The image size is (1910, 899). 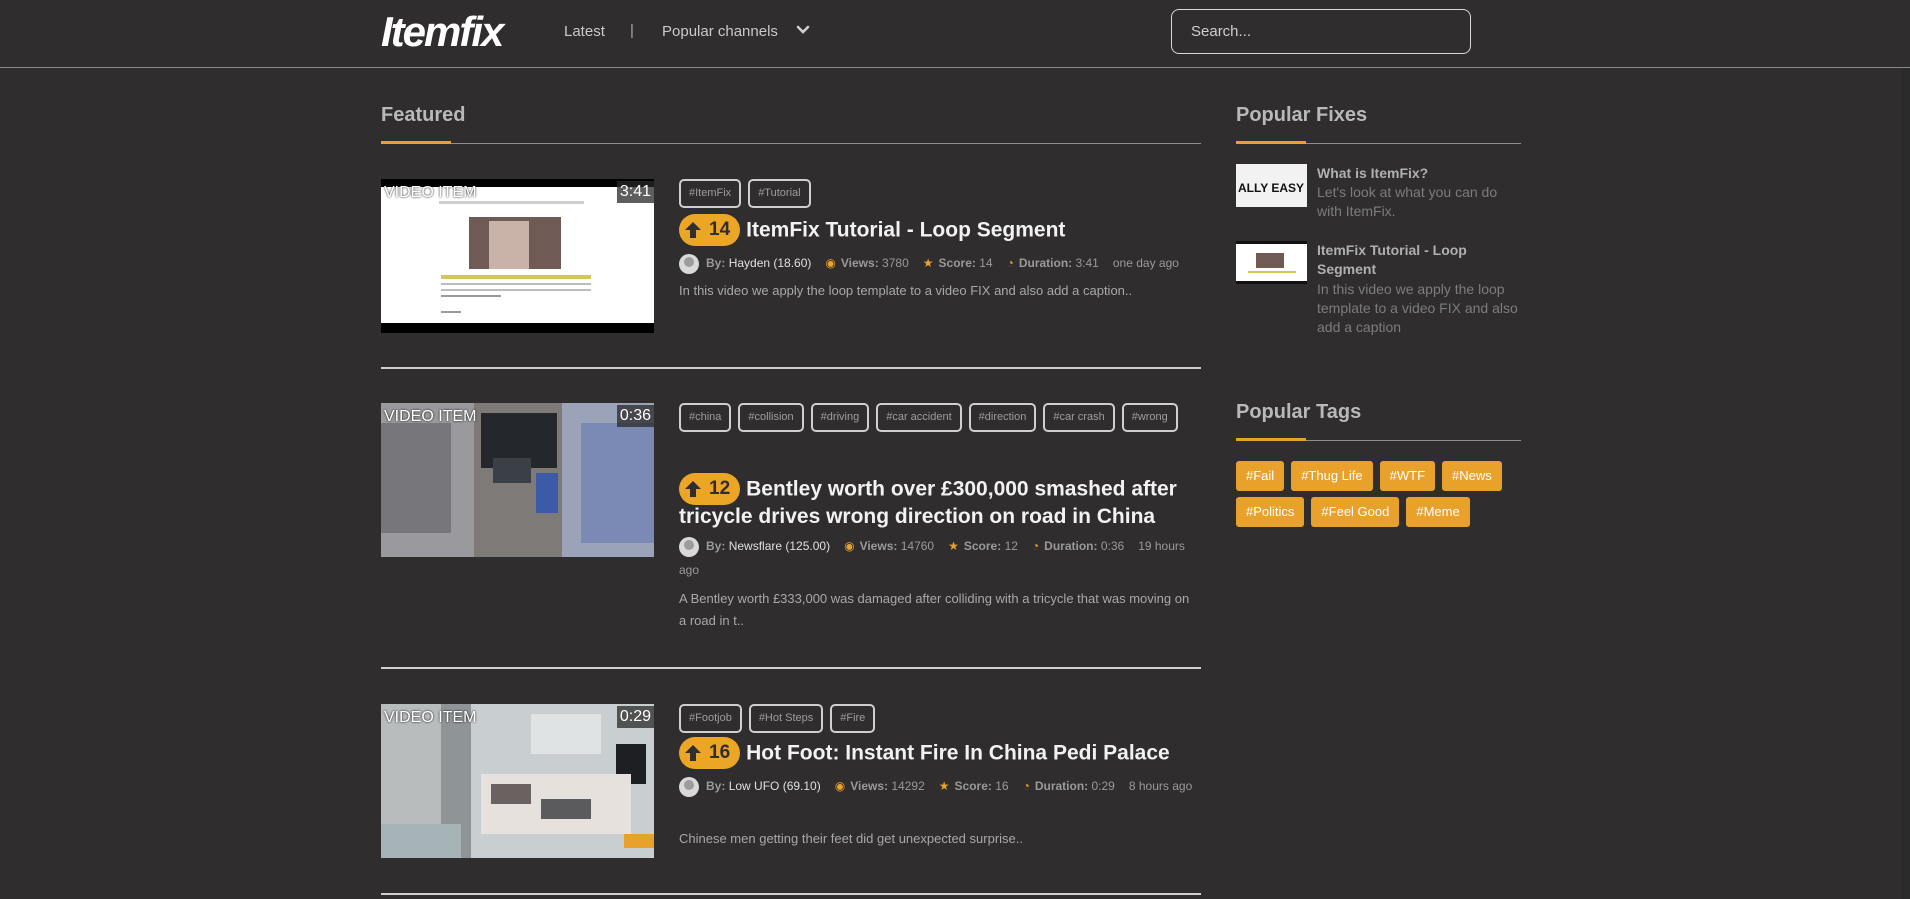 I want to click on tag-chip: #china, so click(x=705, y=417).